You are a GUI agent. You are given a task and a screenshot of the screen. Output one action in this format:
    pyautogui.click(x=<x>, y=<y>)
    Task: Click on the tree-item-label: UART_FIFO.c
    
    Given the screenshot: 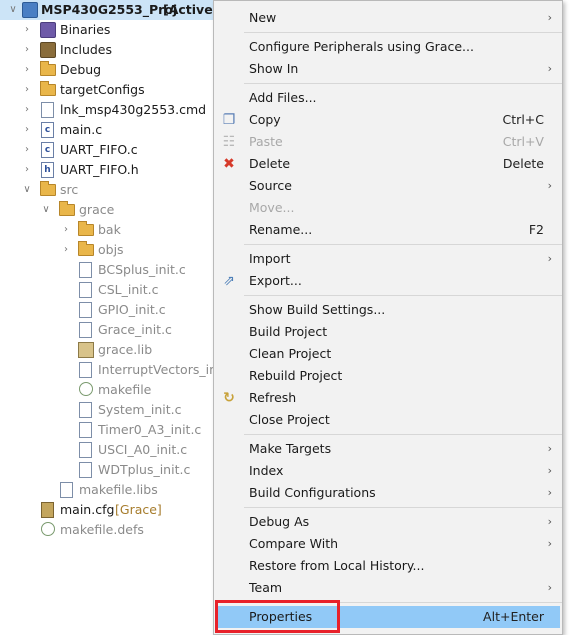 What is the action you would take?
    pyautogui.click(x=99, y=149)
    